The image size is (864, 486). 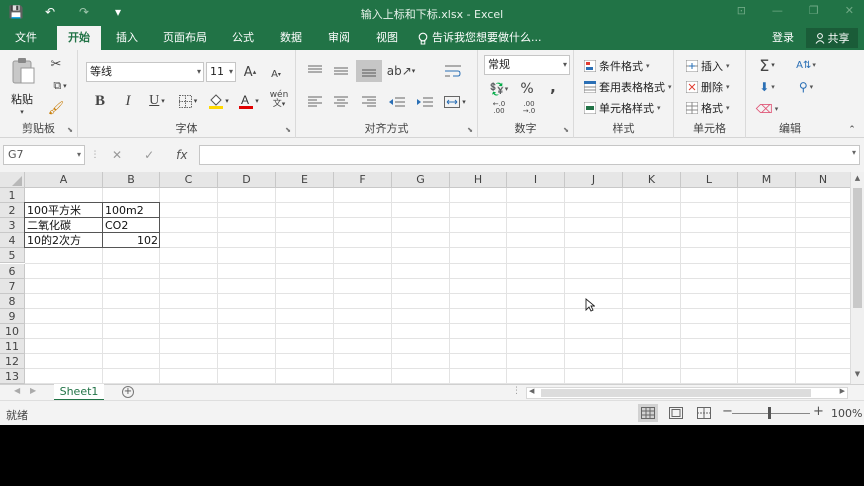 I want to click on fill-icon: ⬇ ▾, so click(x=767, y=87).